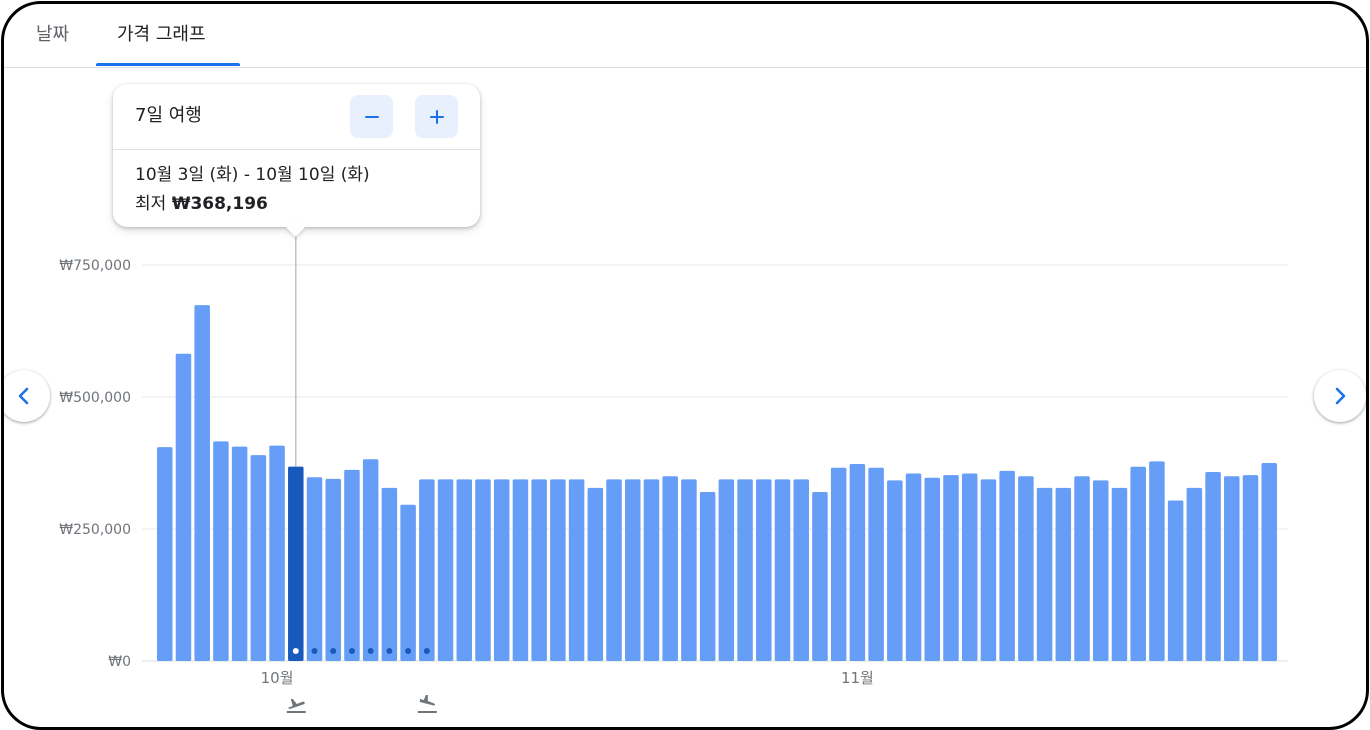 The height and width of the screenshot is (730, 1370). Describe the element at coordinates (119, 662) in the screenshot. I see `y-tick-label: ₩0` at that location.